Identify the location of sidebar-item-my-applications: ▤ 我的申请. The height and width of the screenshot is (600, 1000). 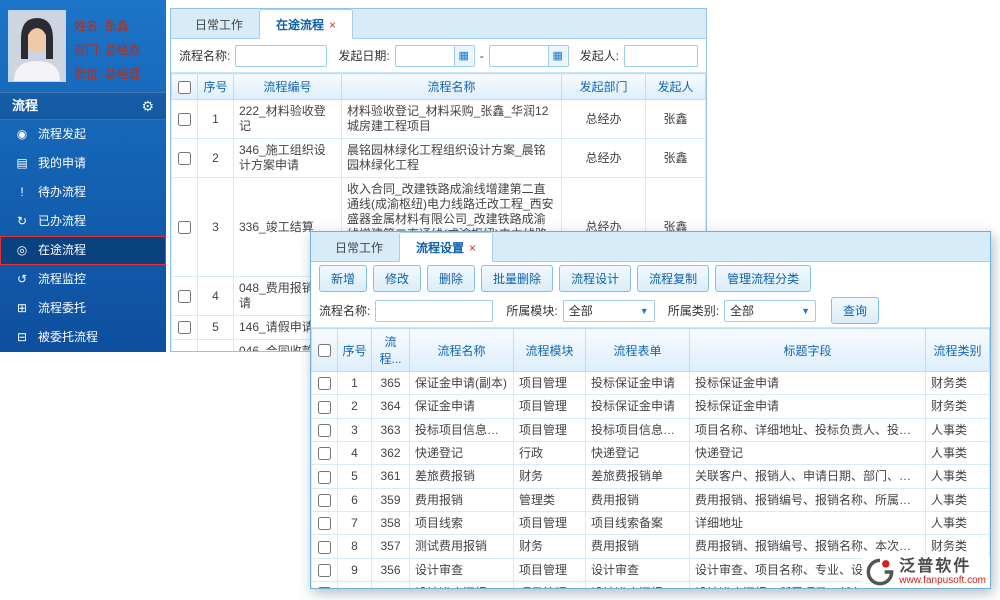
(83, 163).